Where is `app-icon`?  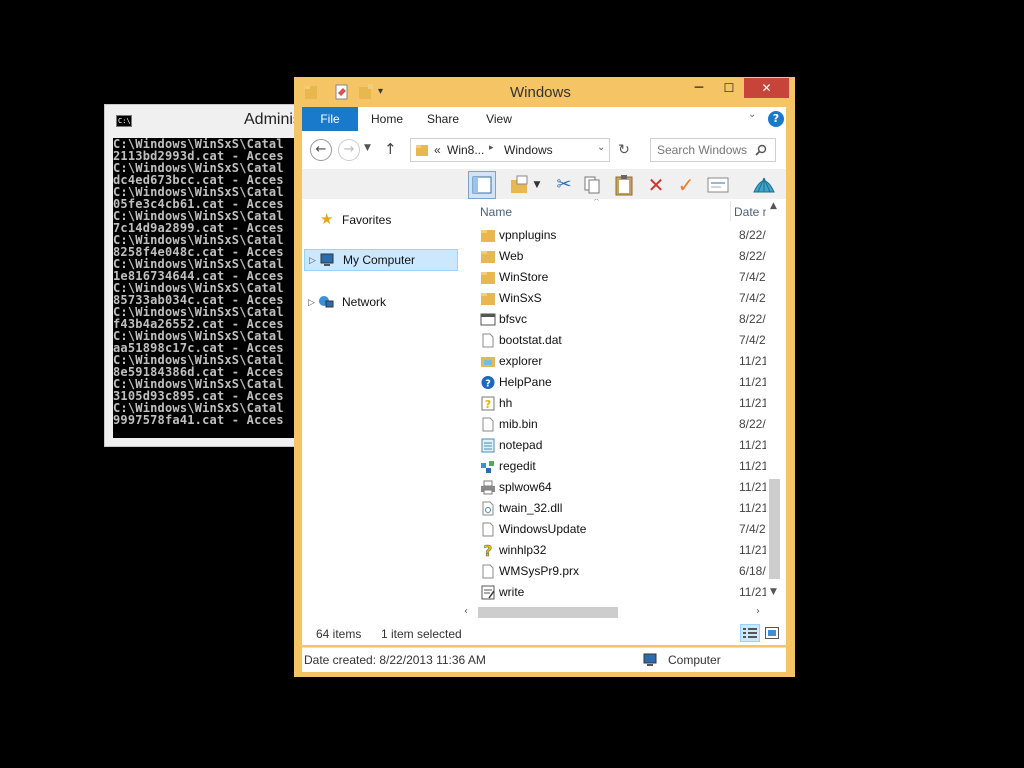
app-icon is located at coordinates (488, 319).